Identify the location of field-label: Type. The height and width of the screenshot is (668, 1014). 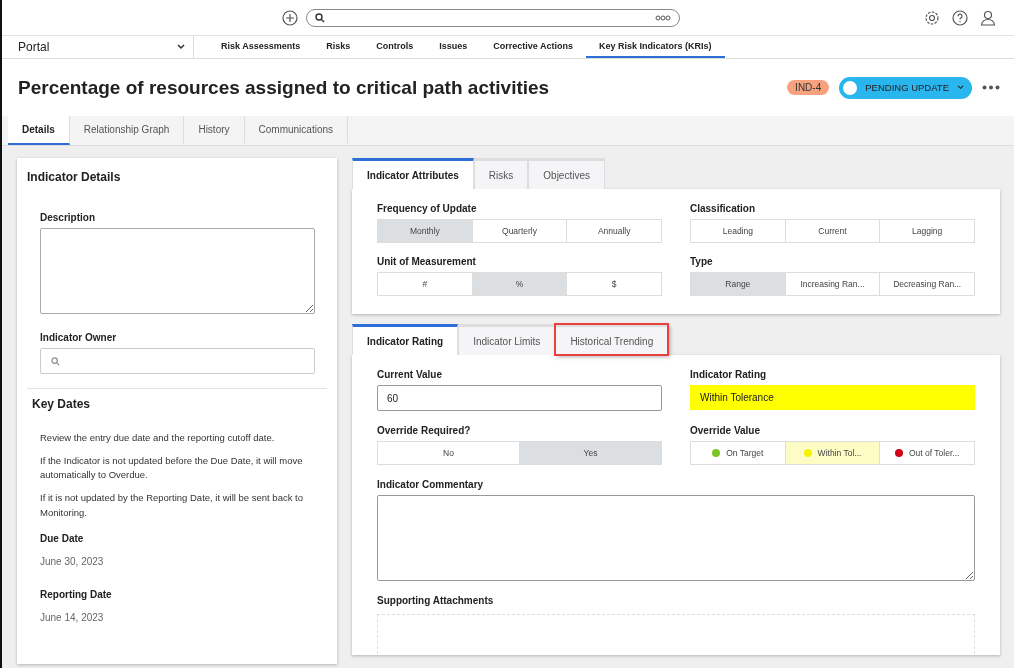
(702, 261).